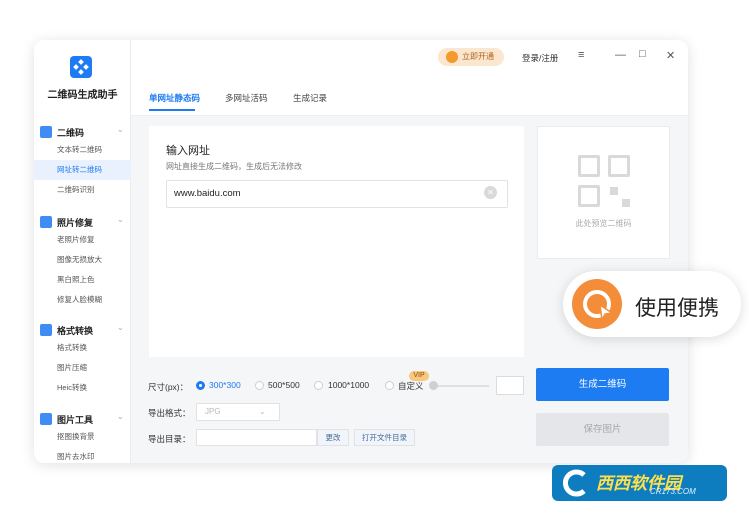  What do you see at coordinates (490, 192) in the screenshot?
I see `clear-input-icon: ✕` at bounding box center [490, 192].